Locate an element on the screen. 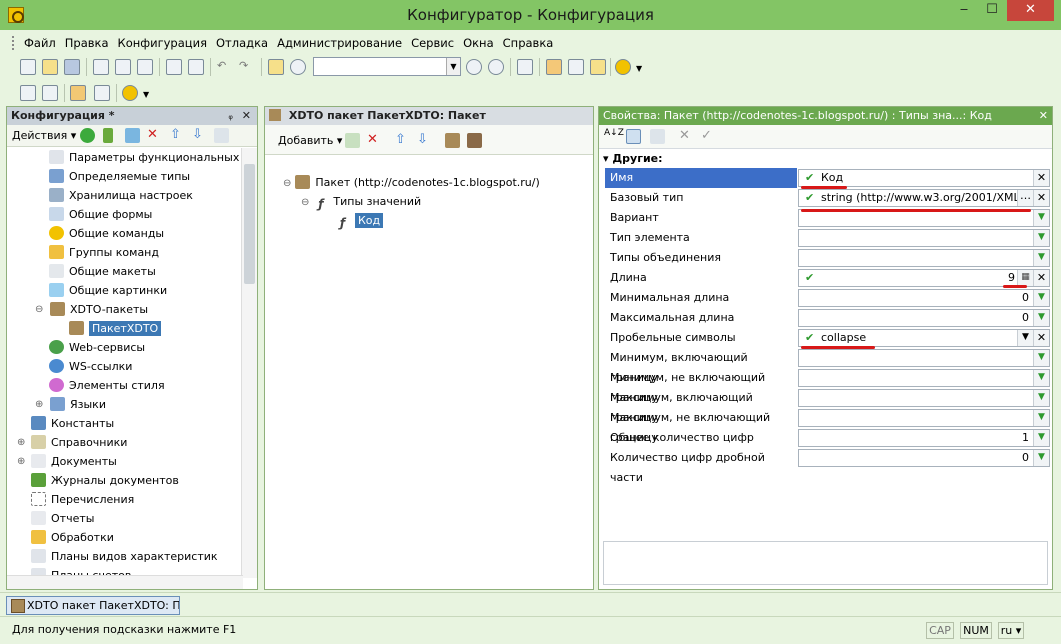  print-icon is located at coordinates (174, 67).